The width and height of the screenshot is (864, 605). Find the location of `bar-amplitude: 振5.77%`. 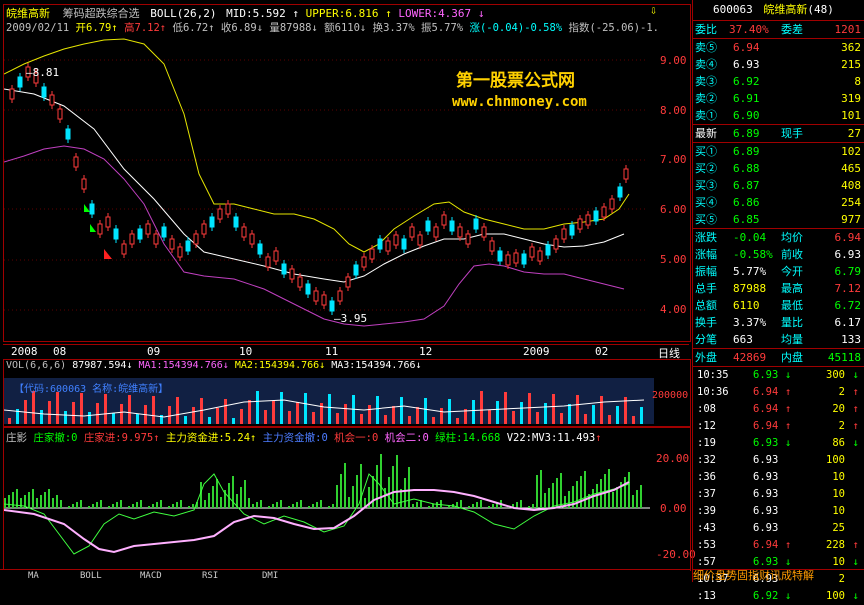

bar-amplitude: 振5.77% is located at coordinates (442, 28).